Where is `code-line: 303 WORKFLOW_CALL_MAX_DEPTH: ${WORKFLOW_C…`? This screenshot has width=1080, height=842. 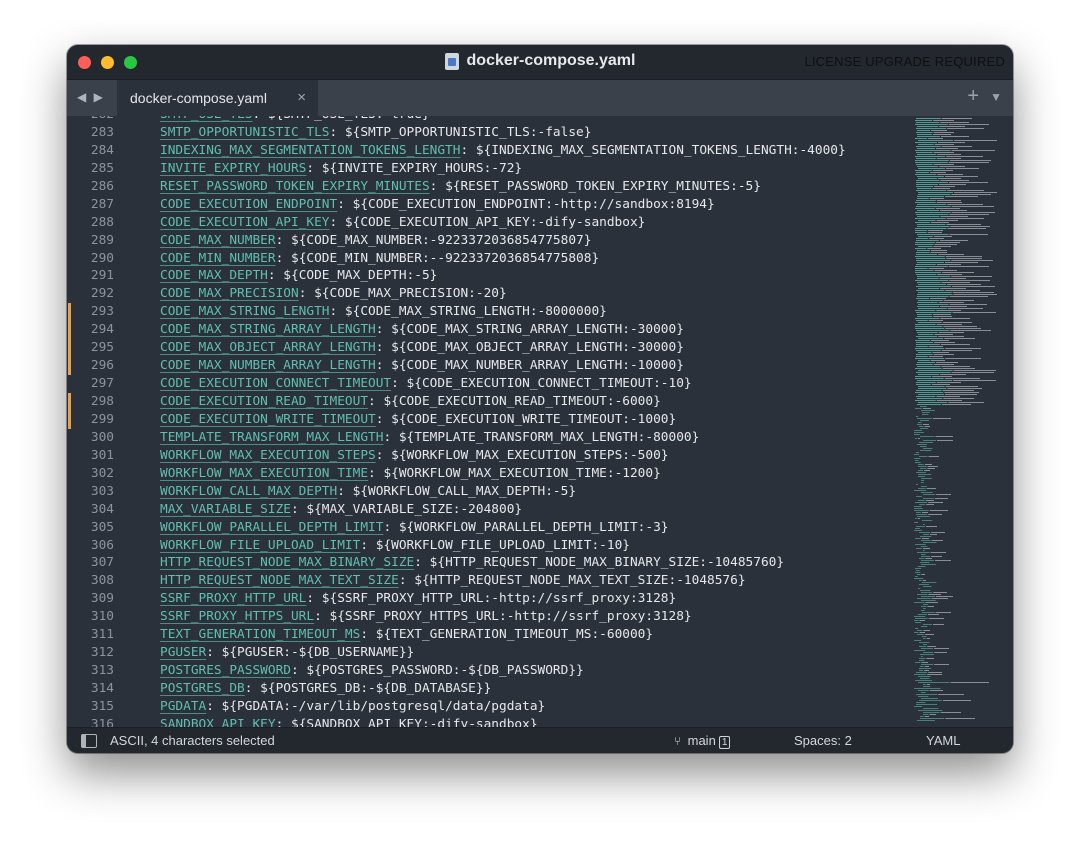 code-line: 303 WORKFLOW_CALL_MAX_DEPTH: ${WORKFLOW_C… is located at coordinates (486, 492).